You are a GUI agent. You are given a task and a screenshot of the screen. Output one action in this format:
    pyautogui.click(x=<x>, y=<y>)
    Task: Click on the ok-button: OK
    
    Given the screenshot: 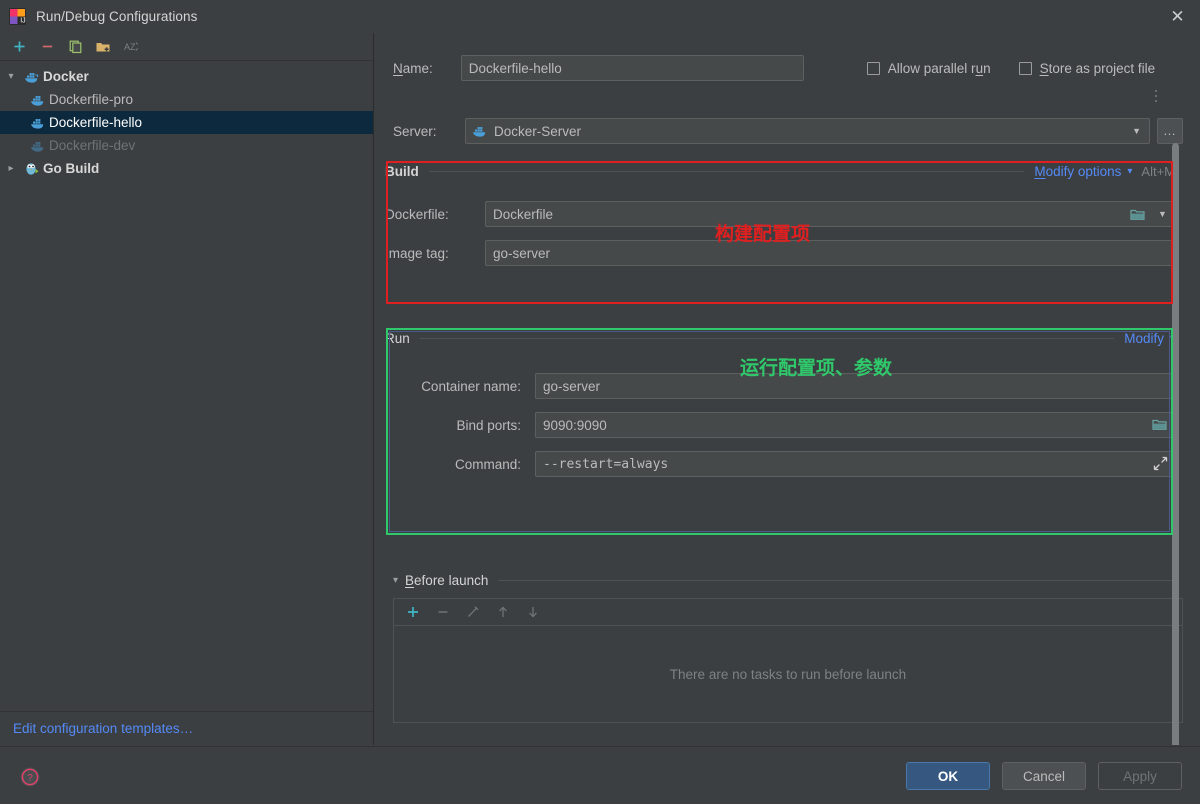 What is the action you would take?
    pyautogui.click(x=948, y=776)
    